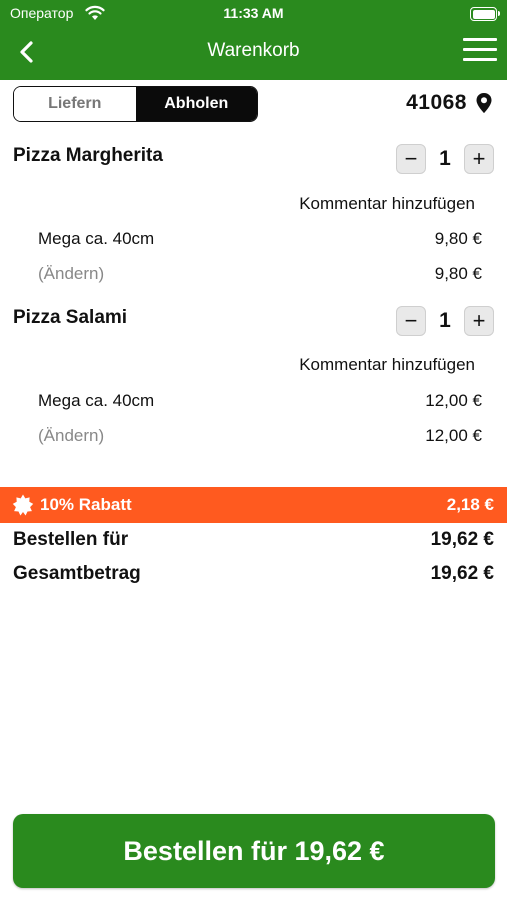  What do you see at coordinates (484, 103) in the screenshot?
I see `location-pin-icon` at bounding box center [484, 103].